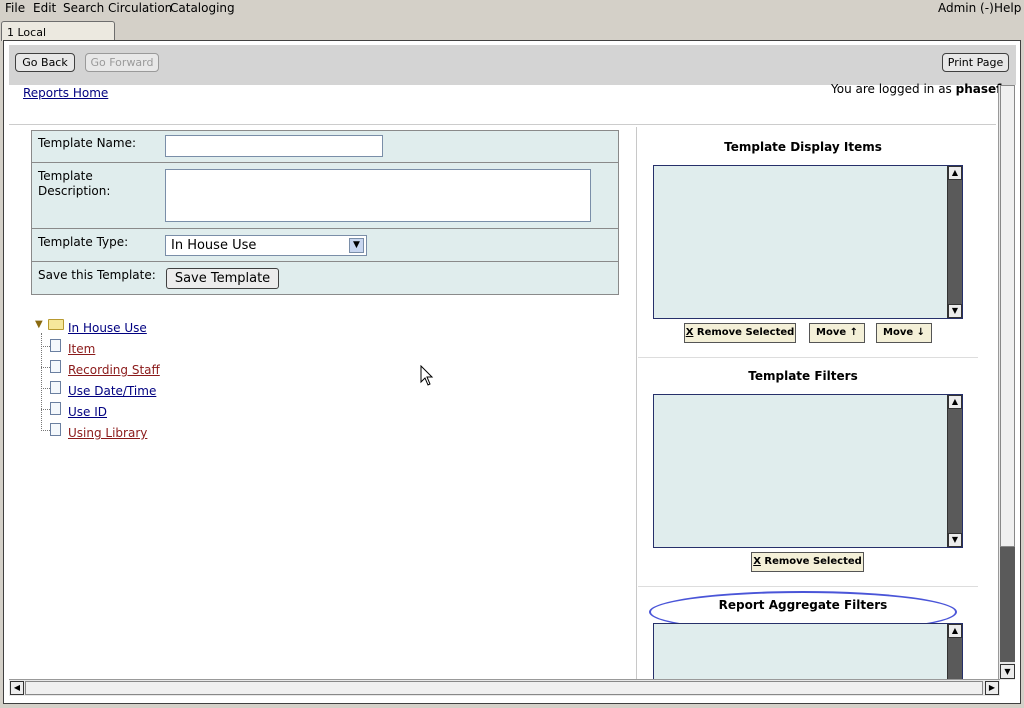 The image size is (1024, 708). I want to click on save-template-button: Save Template, so click(222, 278).